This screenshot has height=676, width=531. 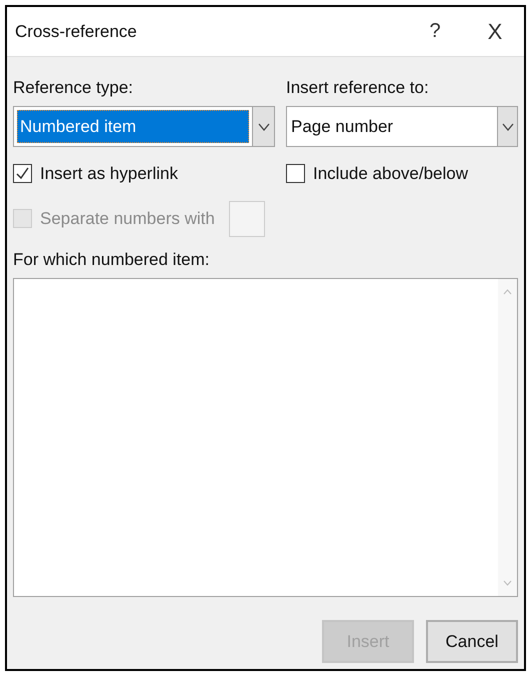 What do you see at coordinates (472, 641) in the screenshot?
I see `dialog-button: Cancel` at bounding box center [472, 641].